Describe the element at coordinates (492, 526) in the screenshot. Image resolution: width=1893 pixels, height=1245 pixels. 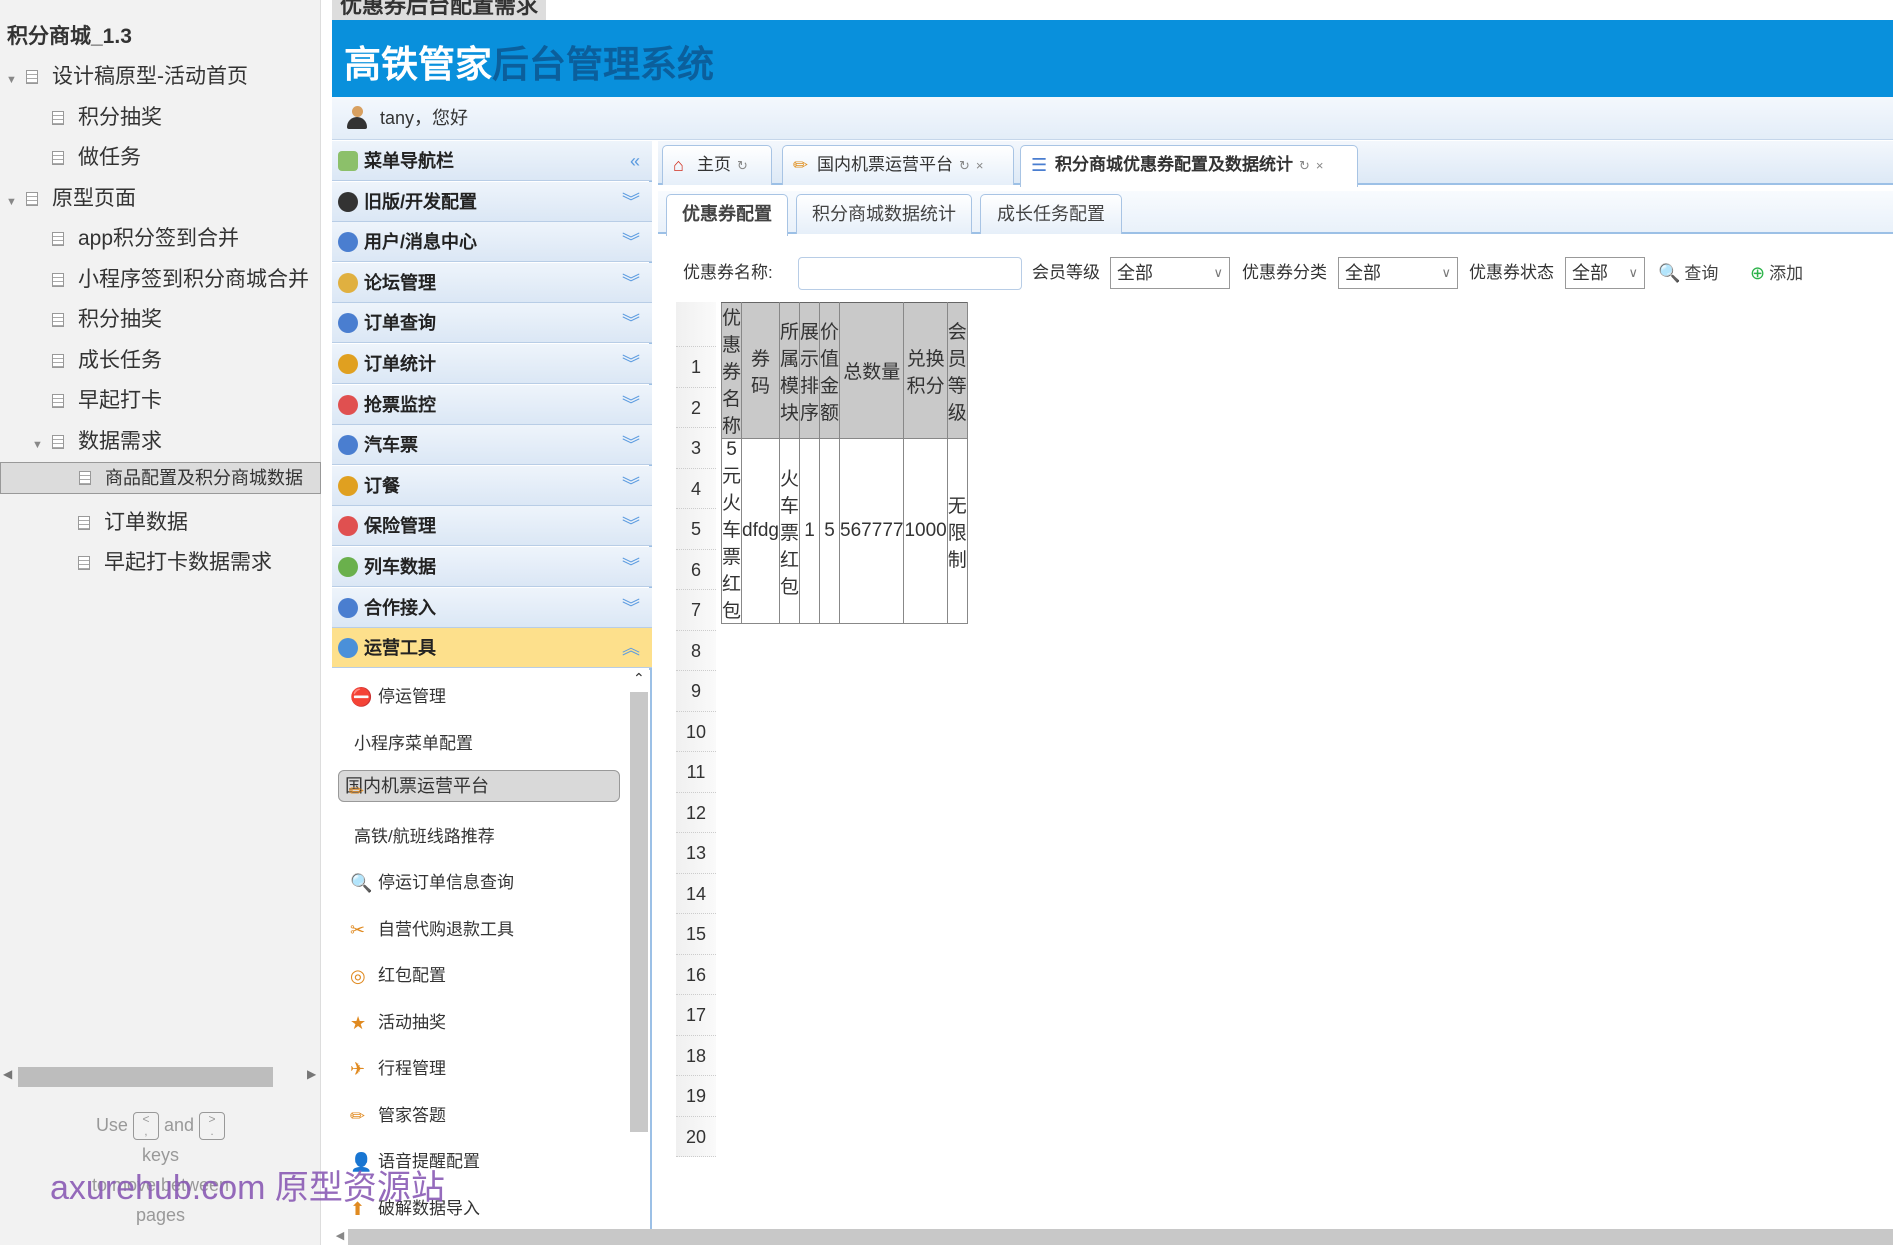
I see `menu-item: 保险管理 ︾` at that location.